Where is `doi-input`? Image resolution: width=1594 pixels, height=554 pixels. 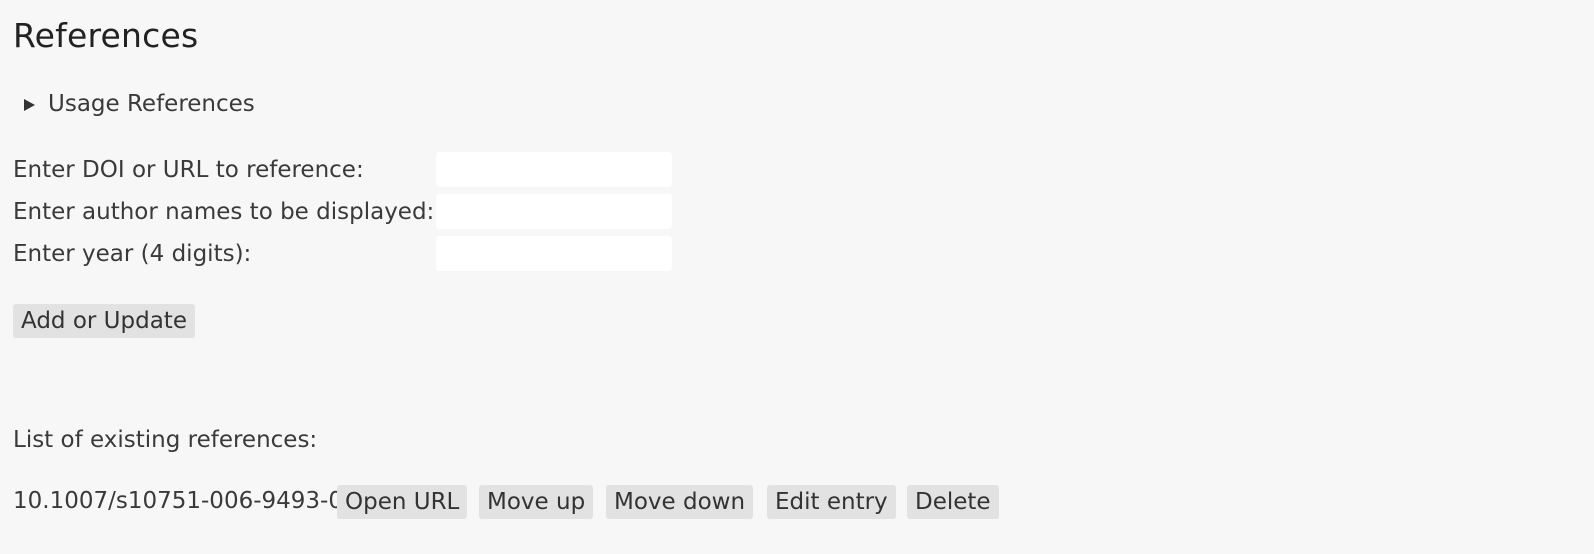
doi-input is located at coordinates (554, 169).